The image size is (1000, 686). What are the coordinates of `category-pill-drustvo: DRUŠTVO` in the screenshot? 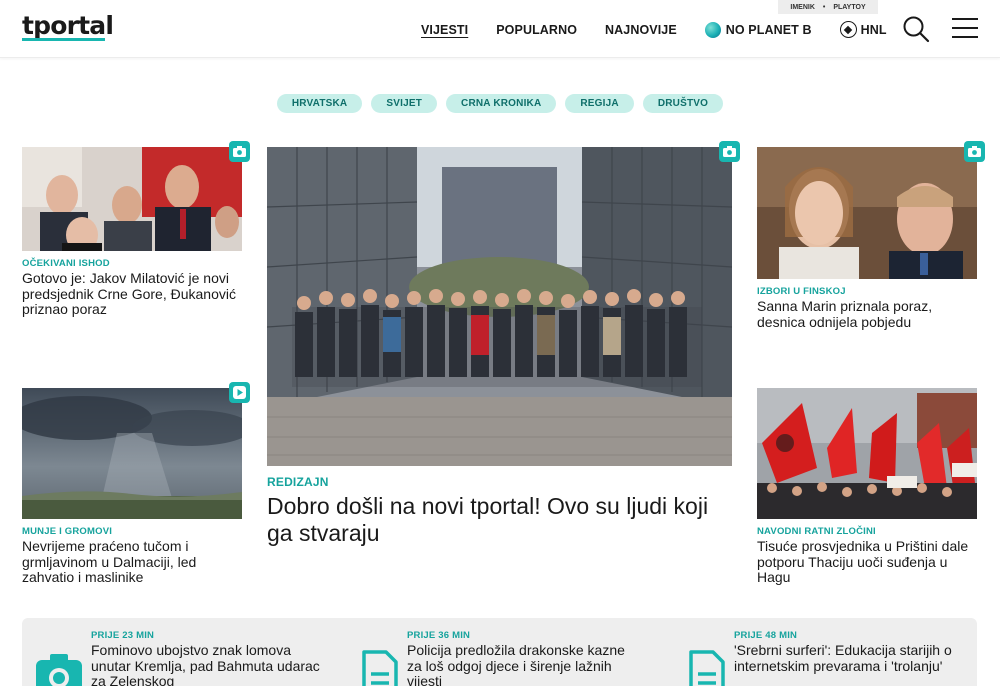 It's located at (683, 103).